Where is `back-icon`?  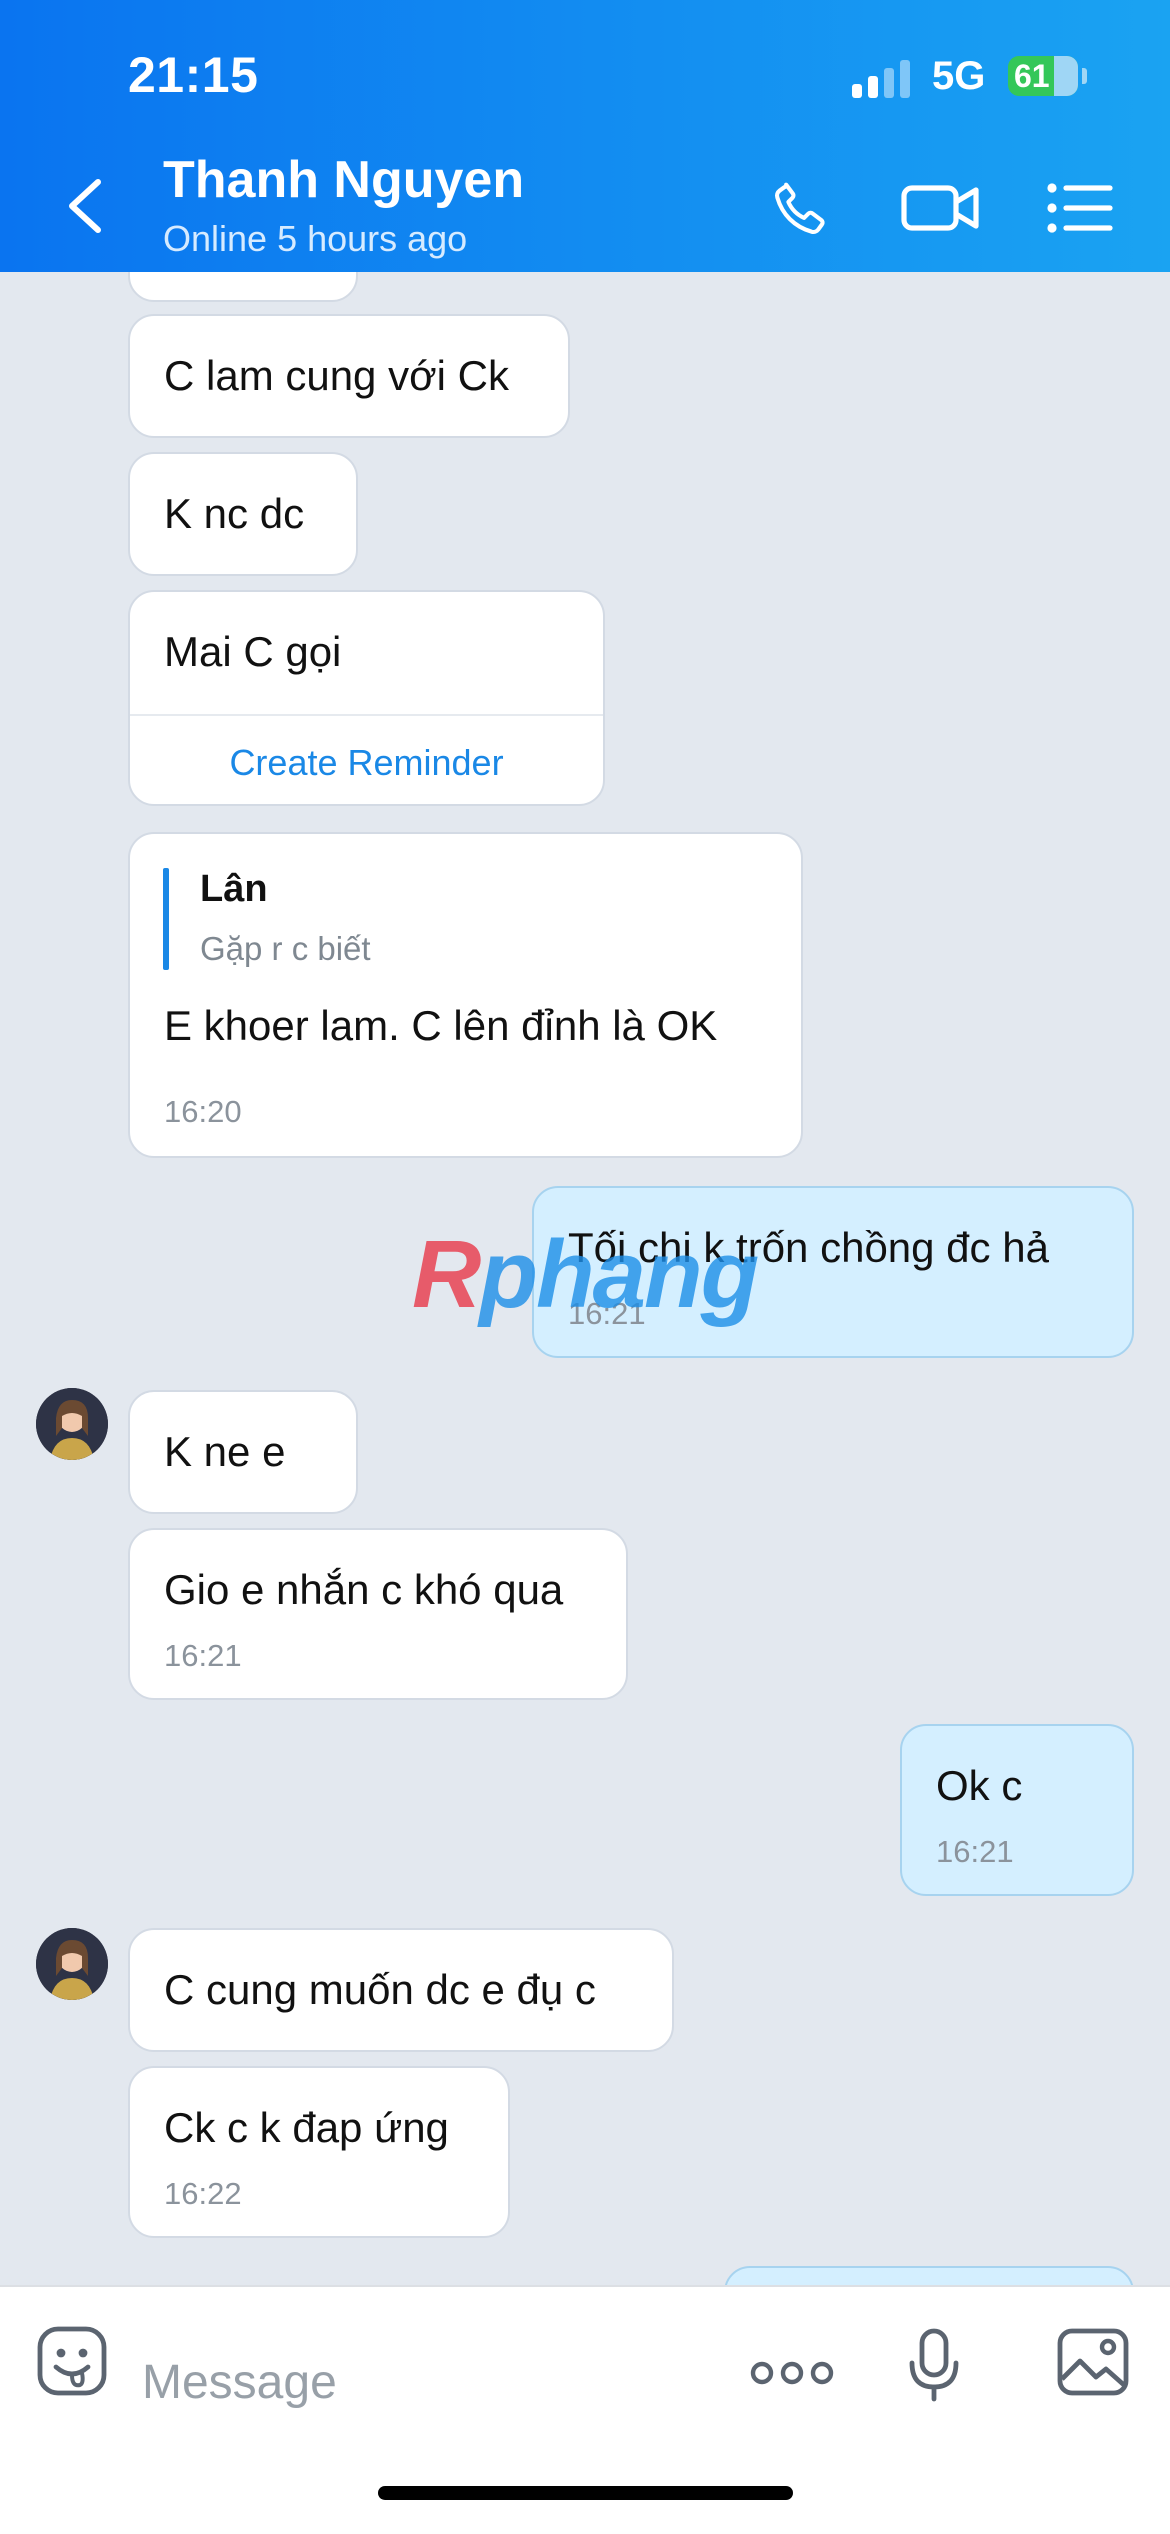 back-icon is located at coordinates (85, 206).